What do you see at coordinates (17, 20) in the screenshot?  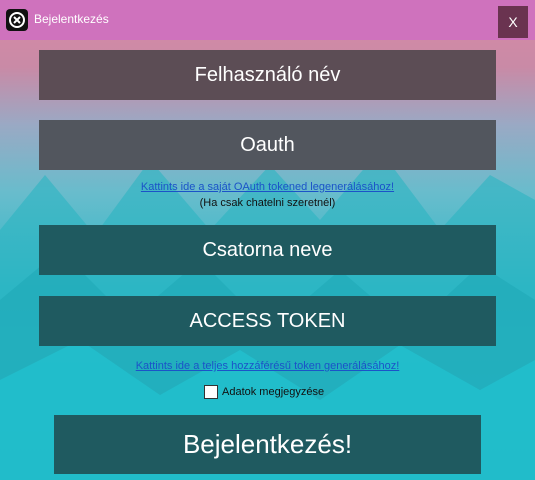 I see `app-logo-icon` at bounding box center [17, 20].